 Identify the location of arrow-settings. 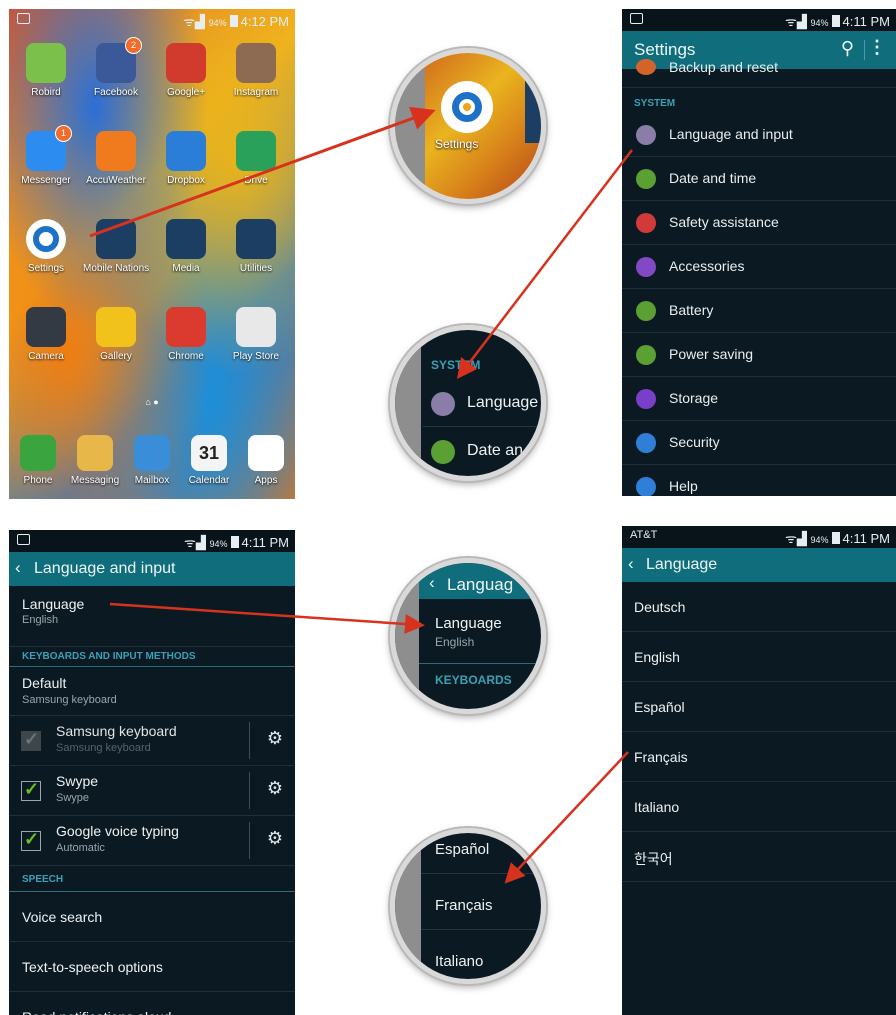
(262, 172).